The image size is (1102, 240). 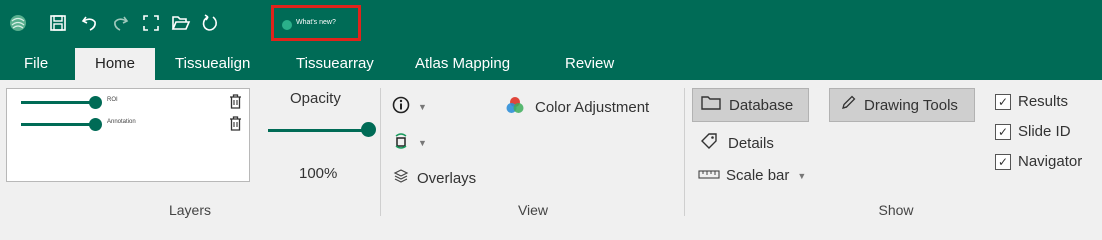 I want to click on opacity-slider-handle, so click(x=368, y=129).